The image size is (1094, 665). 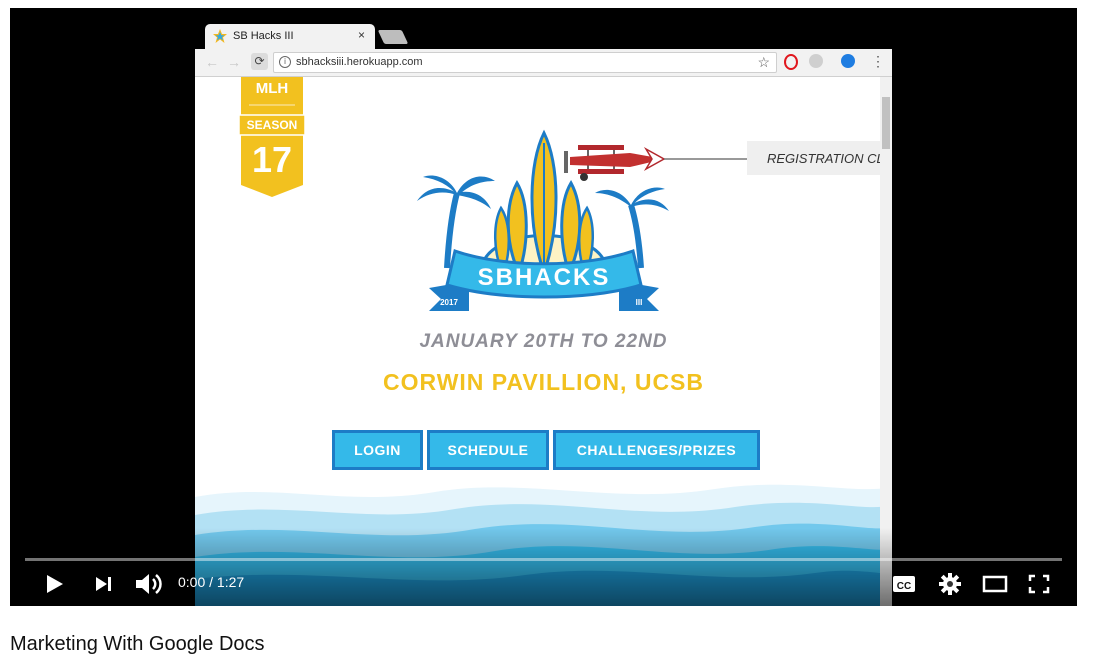 I want to click on svg-text: CC, so click(x=904, y=586).